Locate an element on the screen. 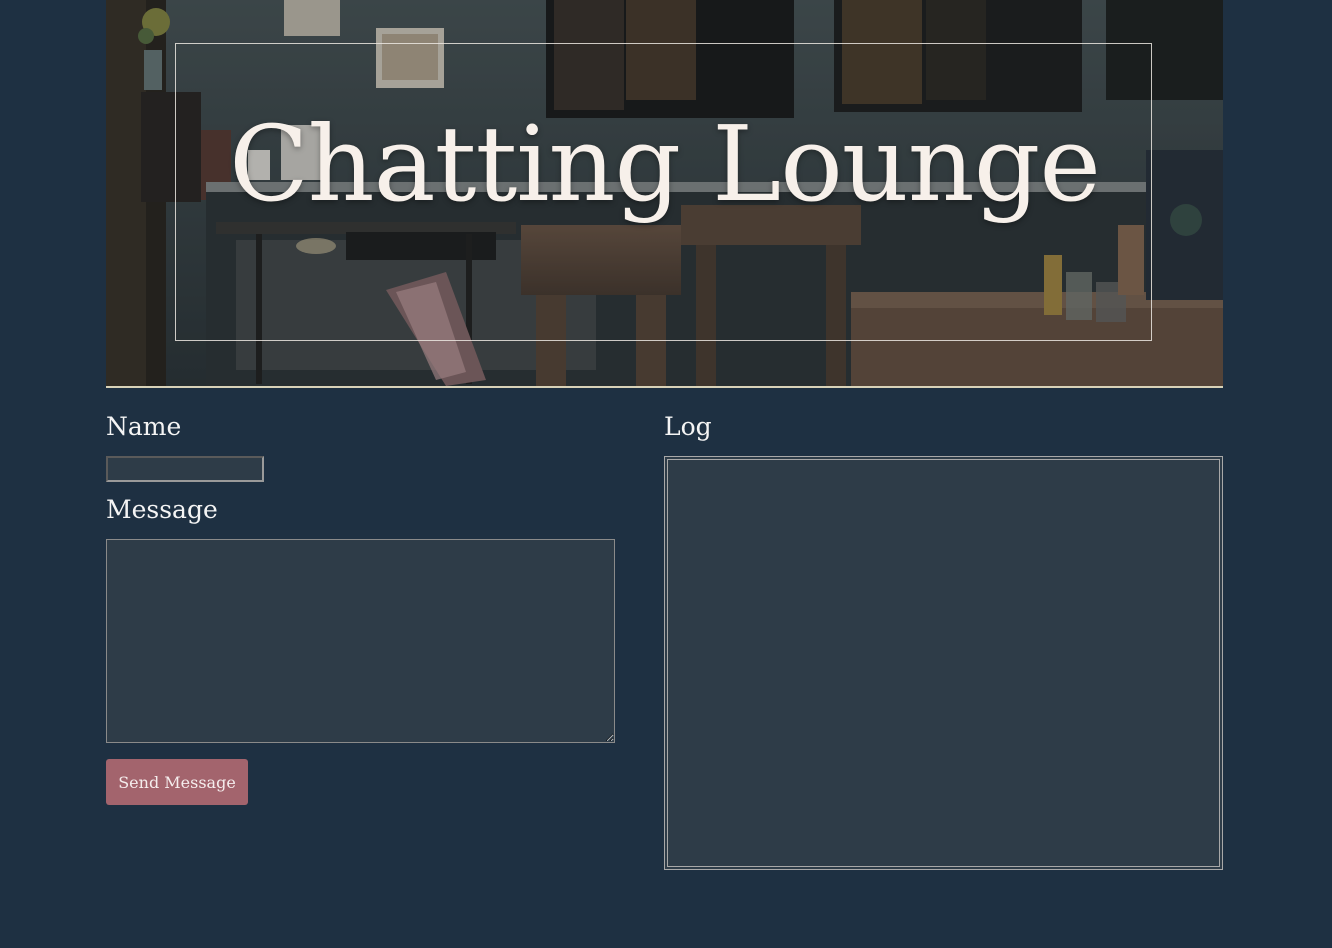 The image size is (1332, 948). message-label: Message is located at coordinates (162, 509).